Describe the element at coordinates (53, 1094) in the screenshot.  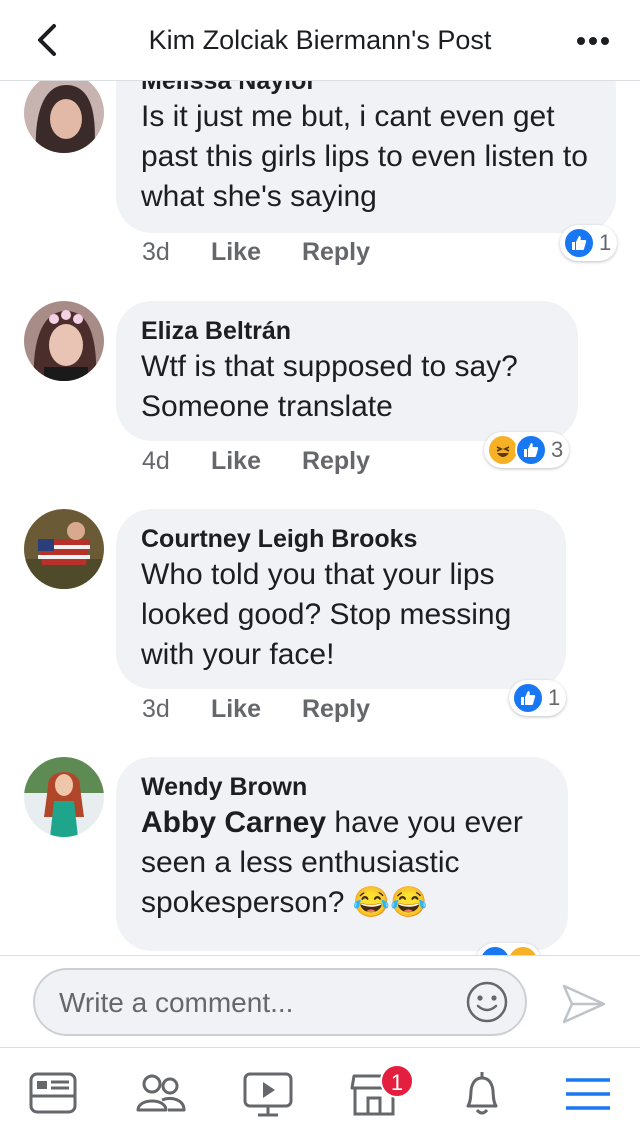
I see `news-feed-icon` at that location.